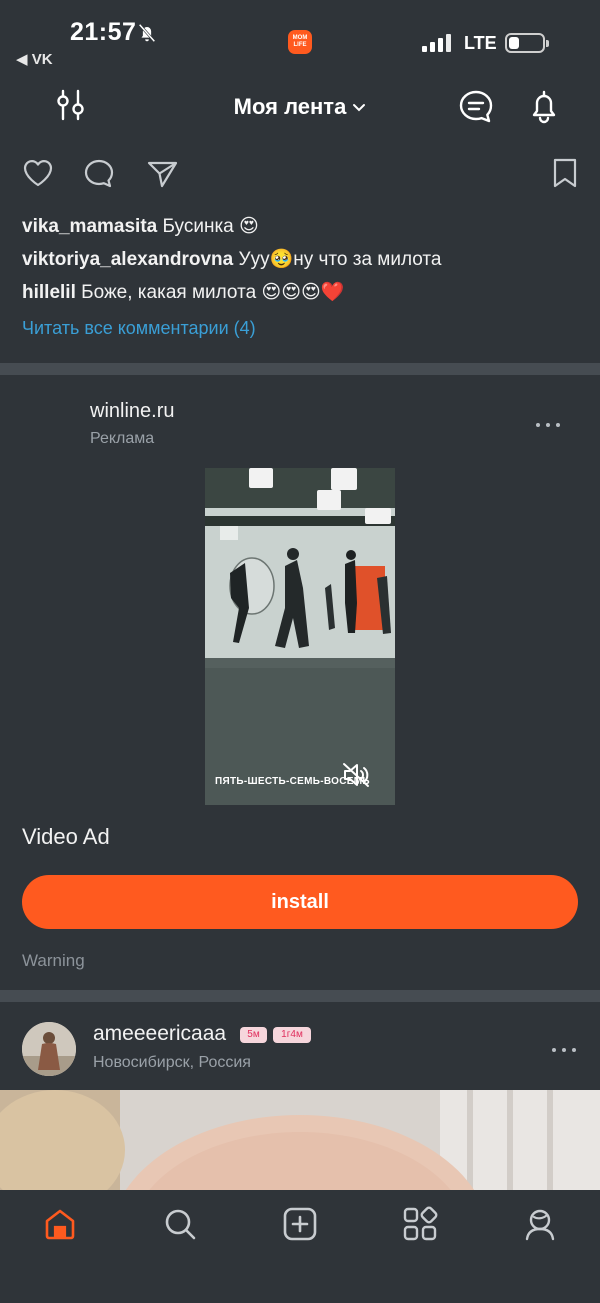 The width and height of the screenshot is (600, 1303). Describe the element at coordinates (565, 173) in the screenshot. I see `bookmark-icon` at that location.